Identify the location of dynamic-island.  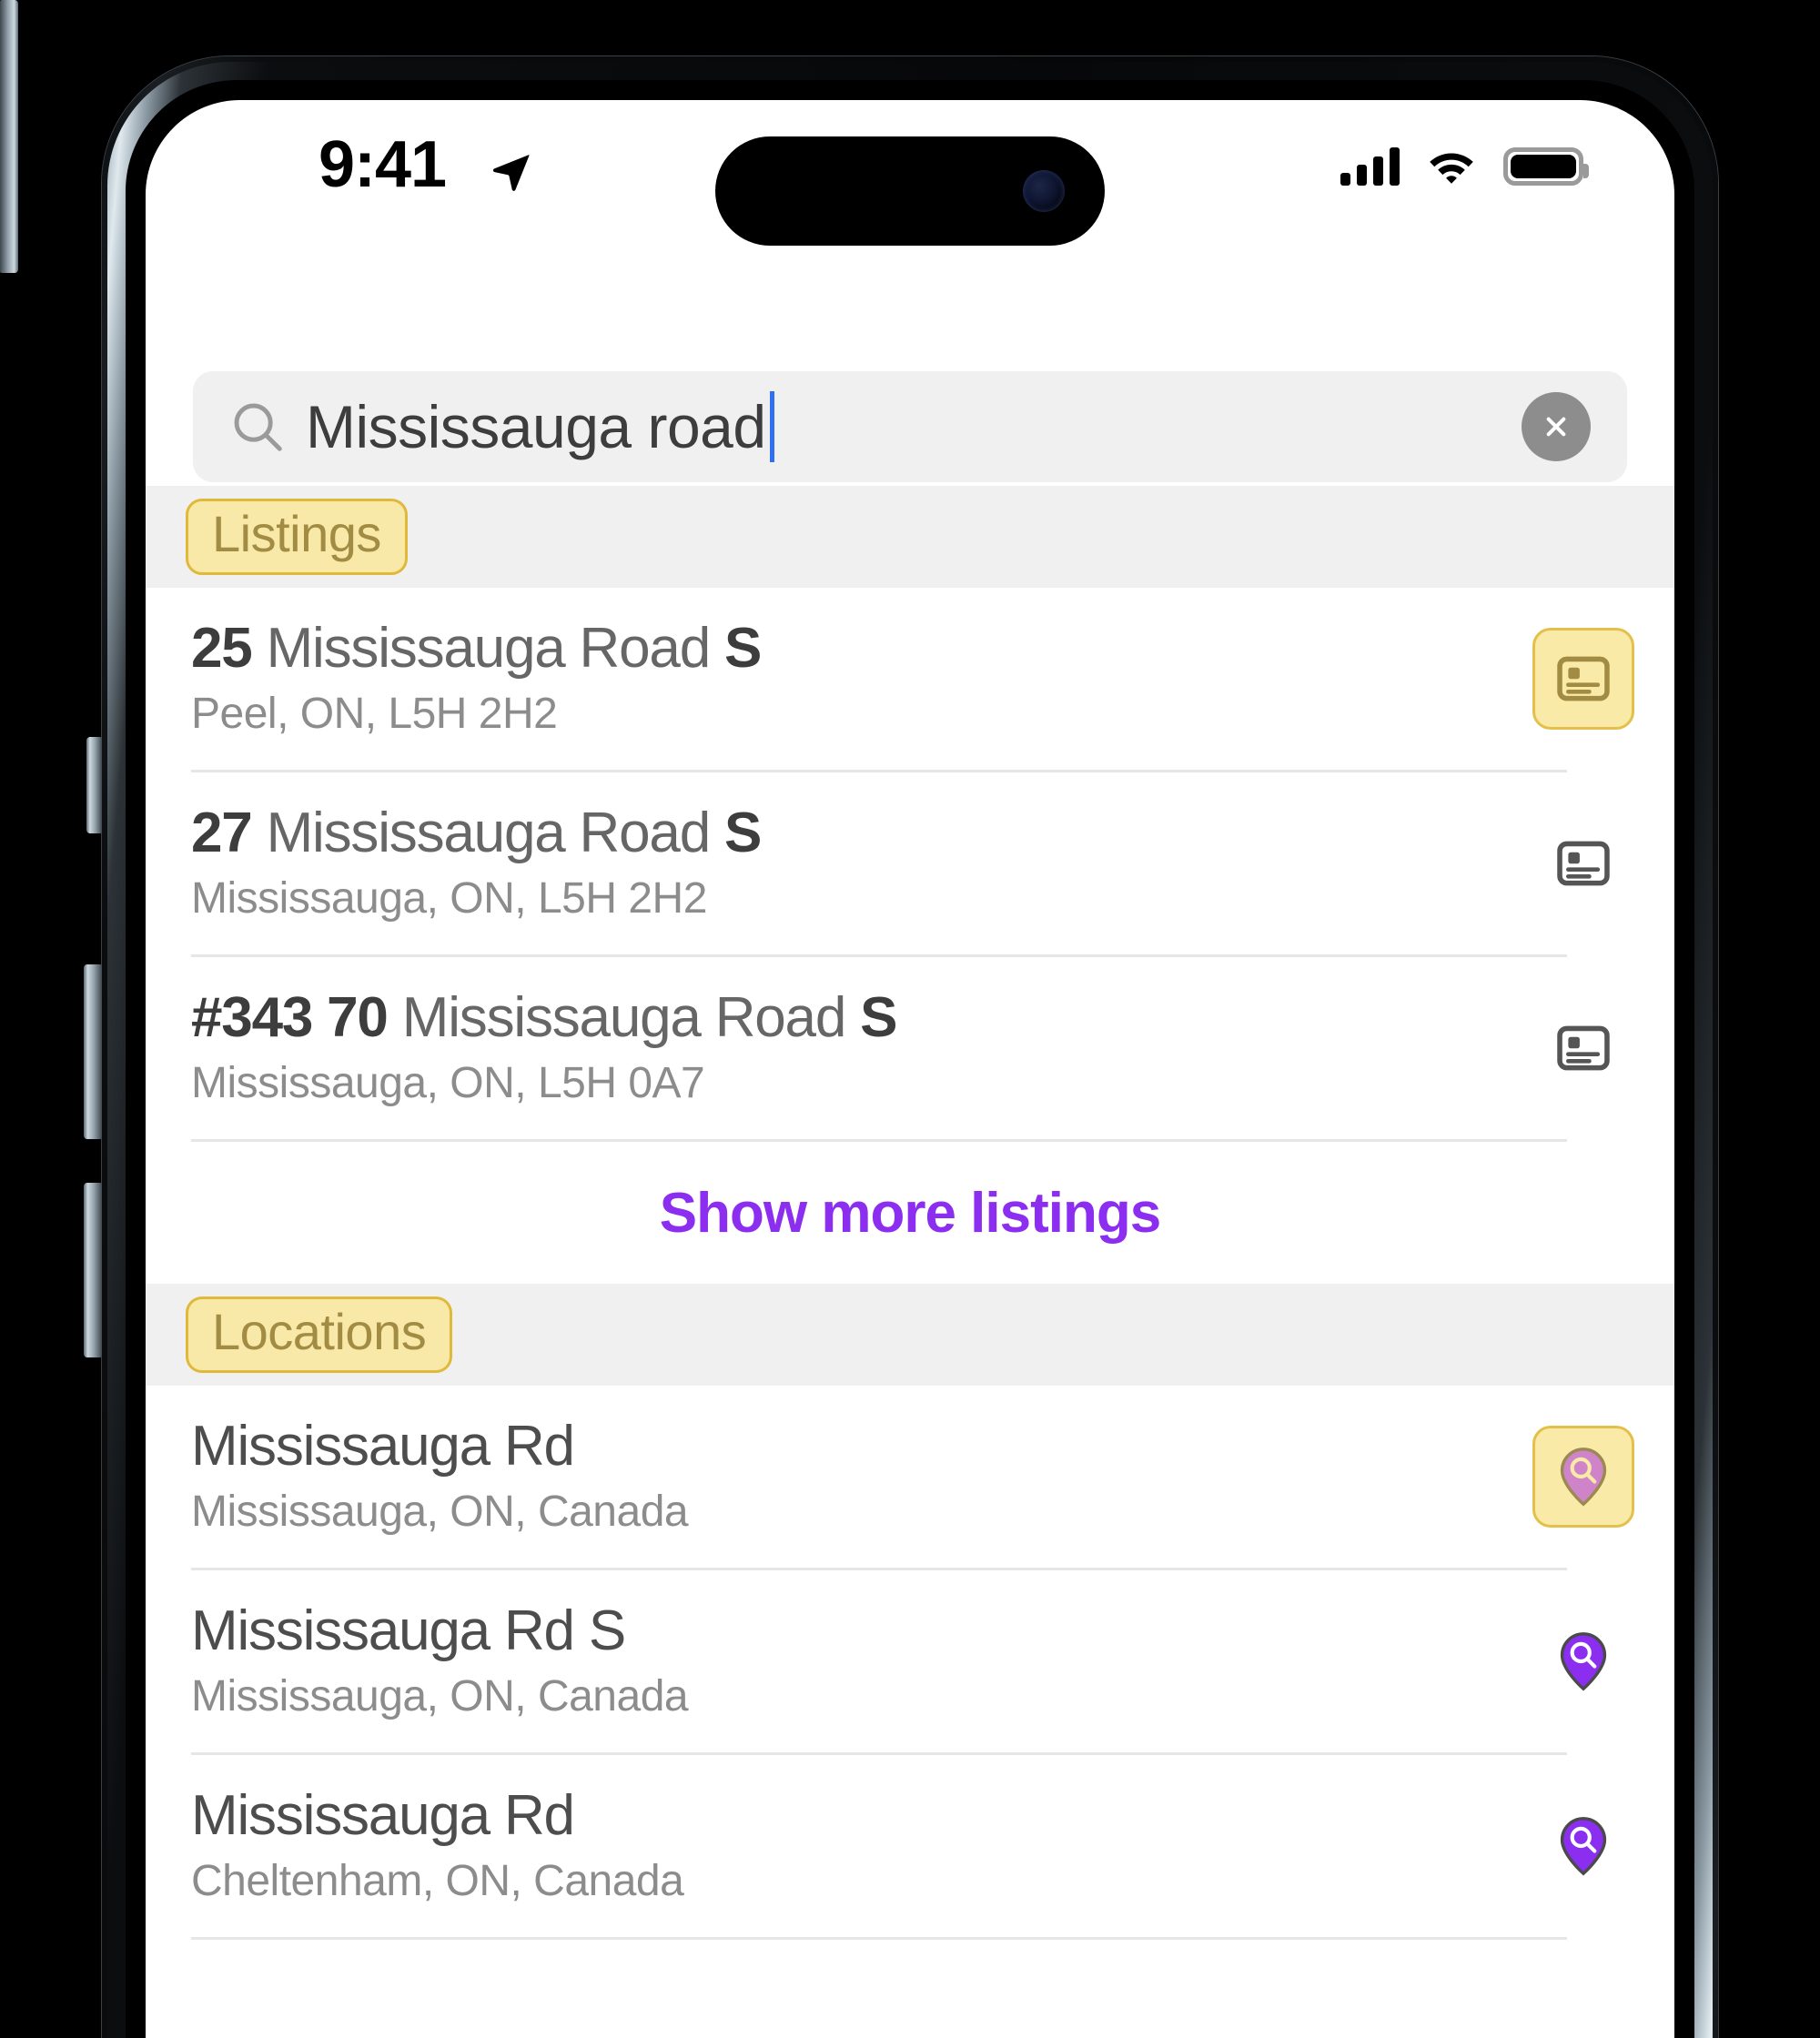
(910, 191).